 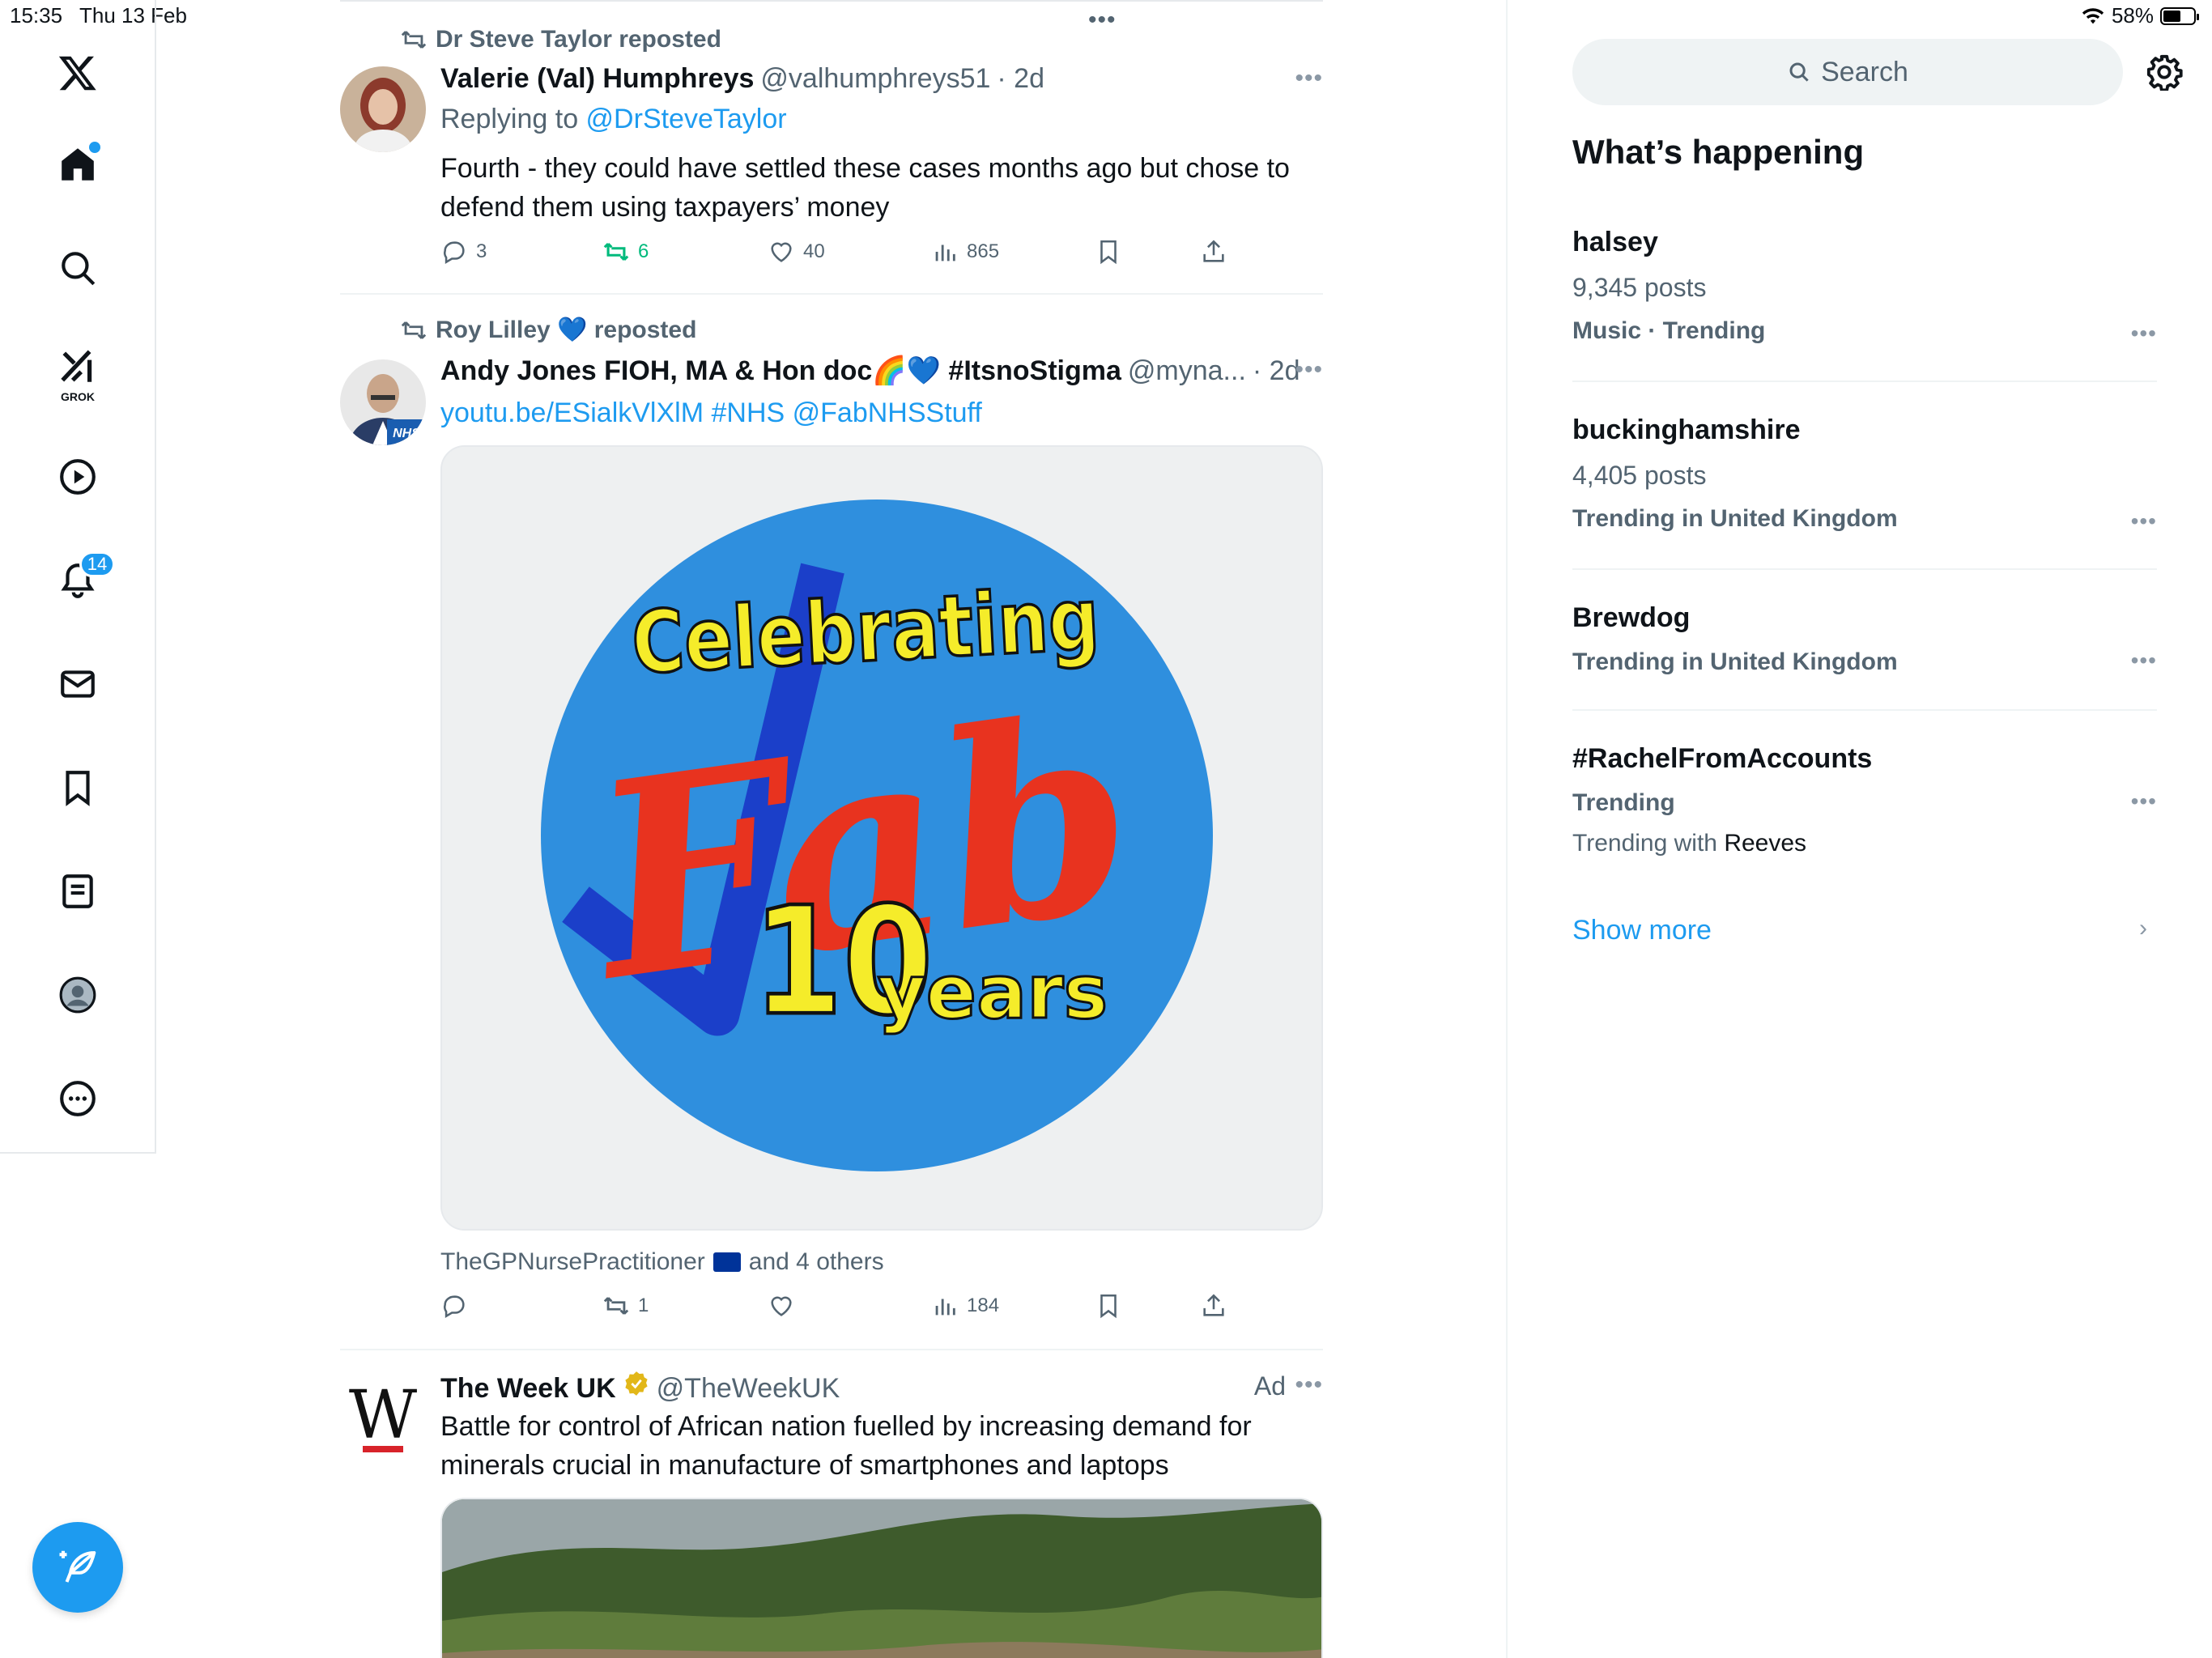 What do you see at coordinates (464, 252) in the screenshot?
I see `reply-button: 3` at bounding box center [464, 252].